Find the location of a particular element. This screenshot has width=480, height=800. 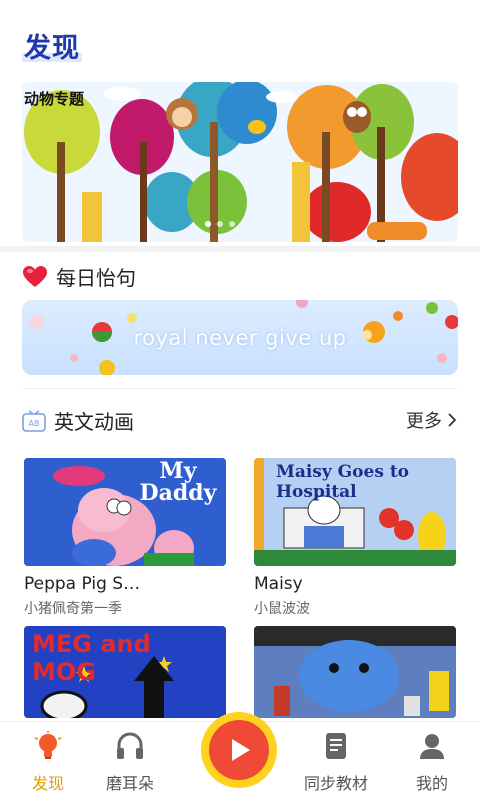

book-icon is located at coordinates (336, 746).